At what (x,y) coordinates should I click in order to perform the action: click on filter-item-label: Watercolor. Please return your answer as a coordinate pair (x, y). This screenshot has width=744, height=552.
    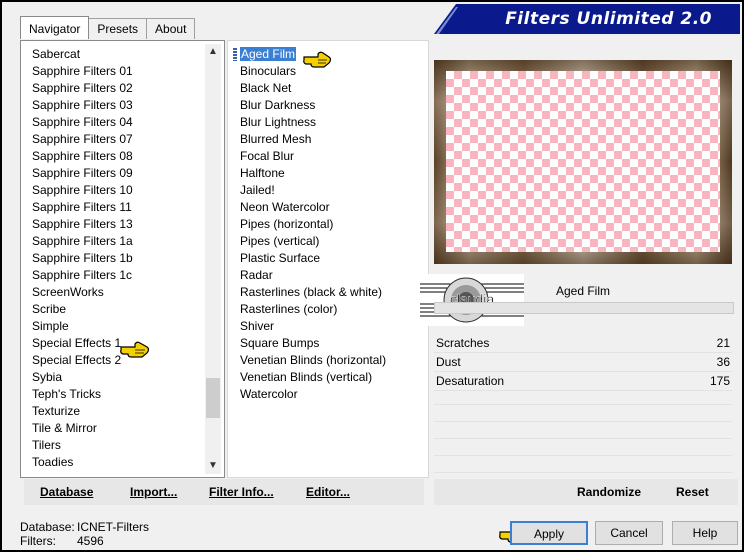
    Looking at the image, I should click on (269, 394).